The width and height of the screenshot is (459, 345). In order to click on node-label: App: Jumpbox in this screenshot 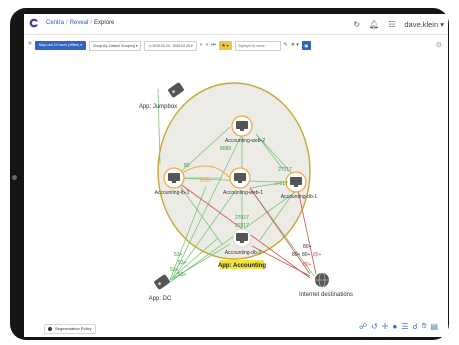, I will do `click(158, 107)`.